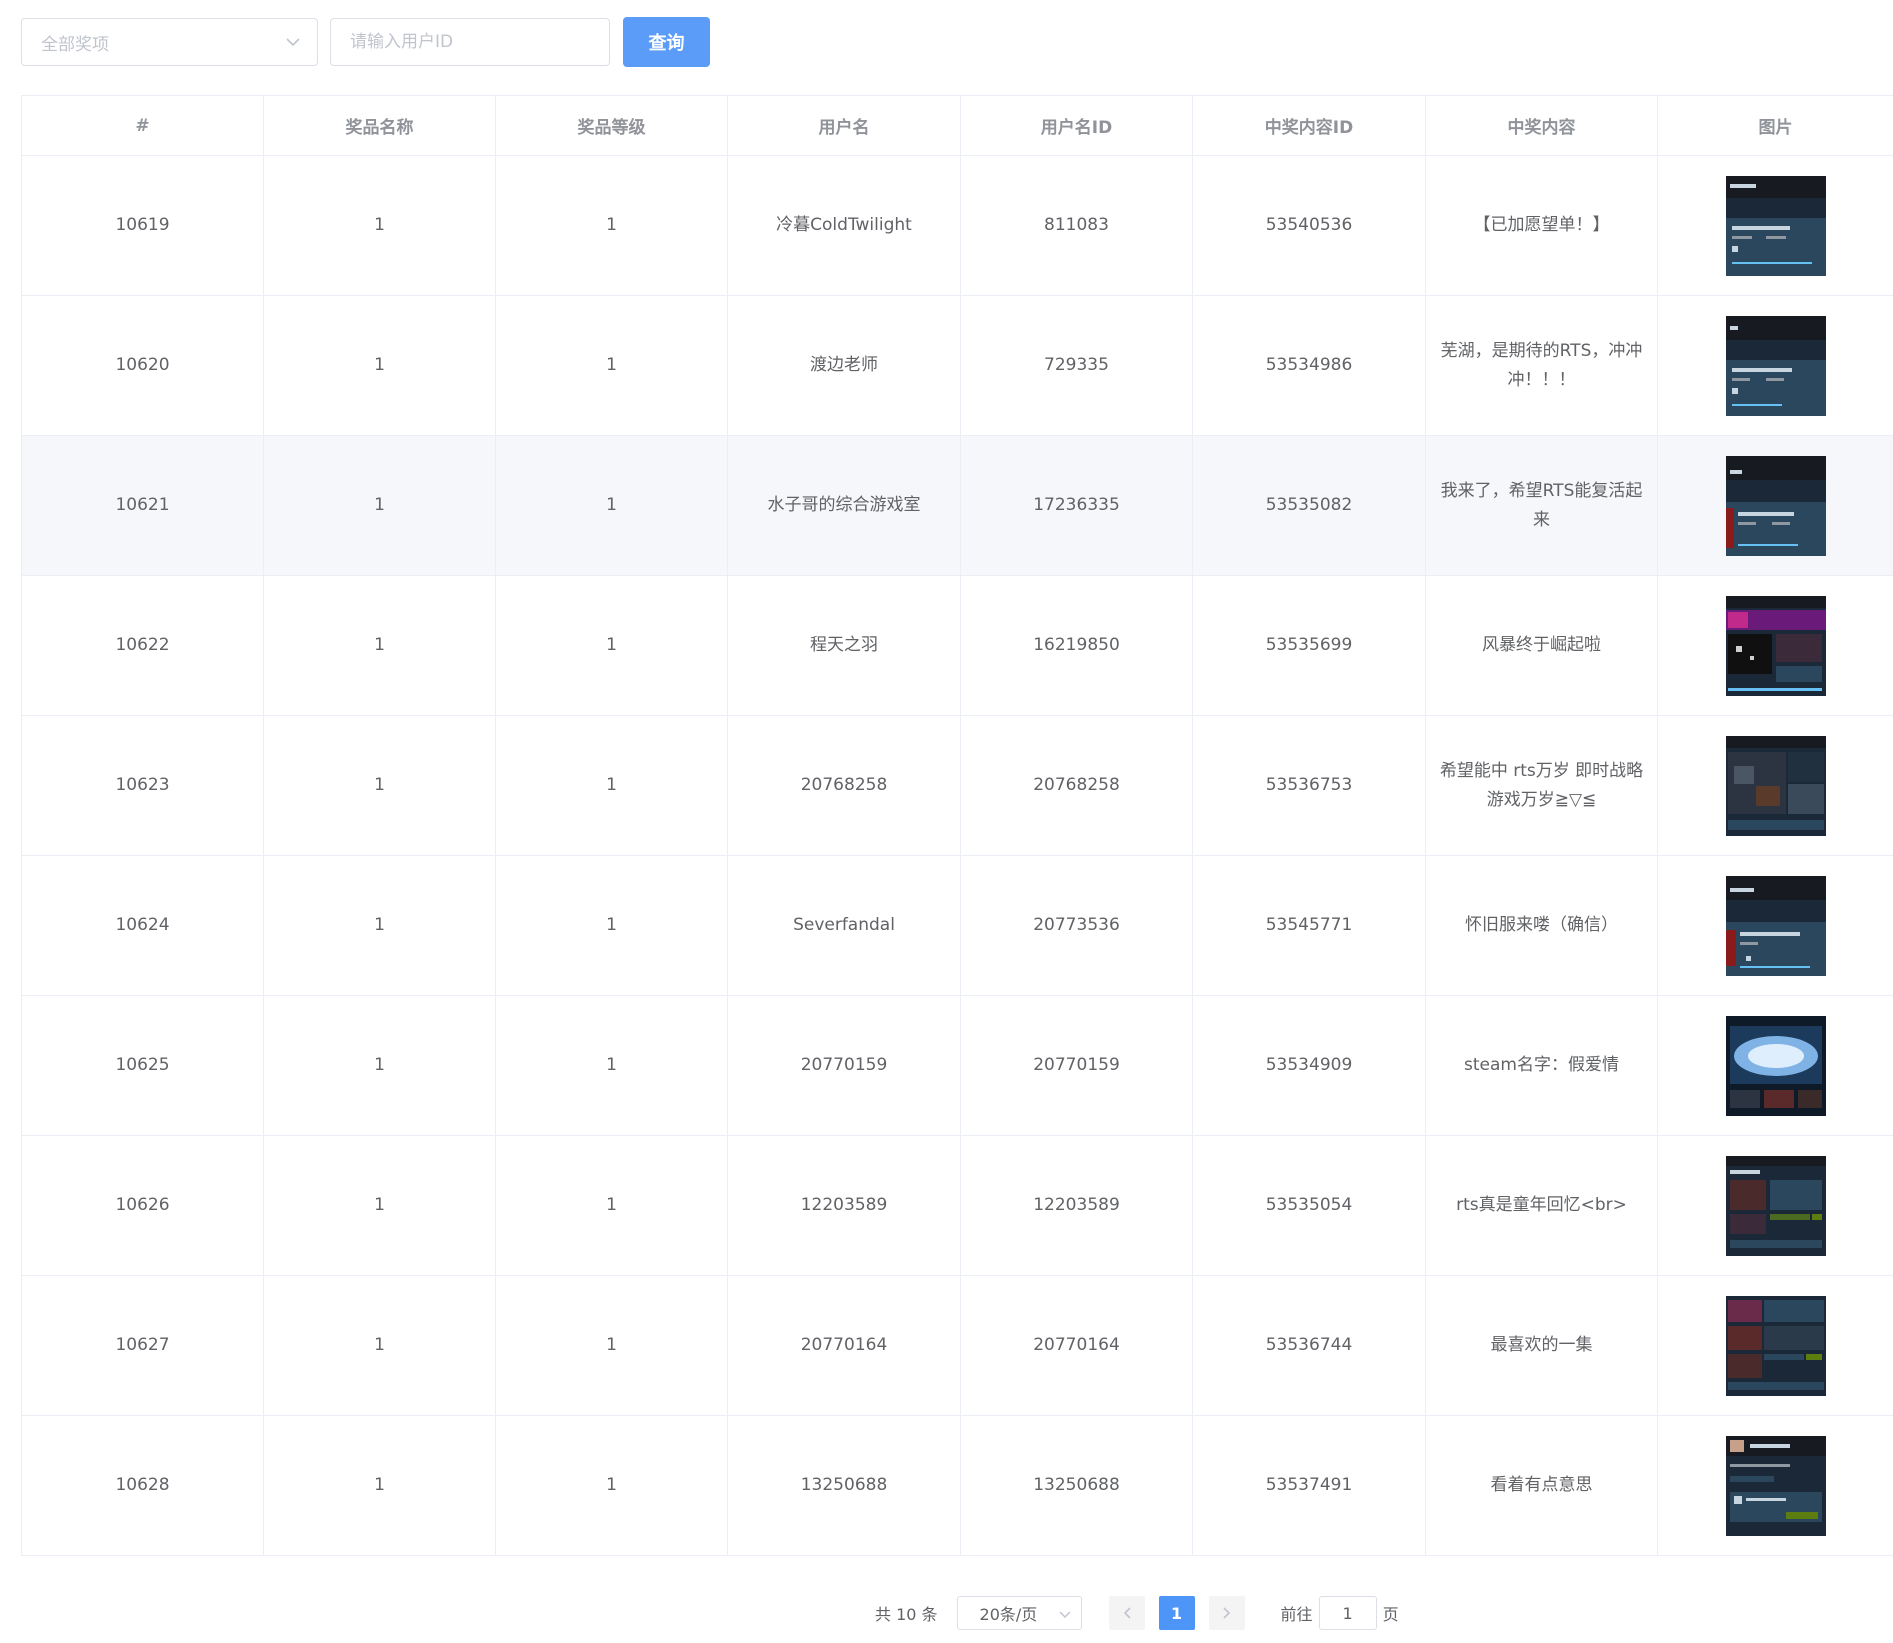 This screenshot has height=1643, width=1893. I want to click on cell-user-id: 16219850, so click(1076, 645).